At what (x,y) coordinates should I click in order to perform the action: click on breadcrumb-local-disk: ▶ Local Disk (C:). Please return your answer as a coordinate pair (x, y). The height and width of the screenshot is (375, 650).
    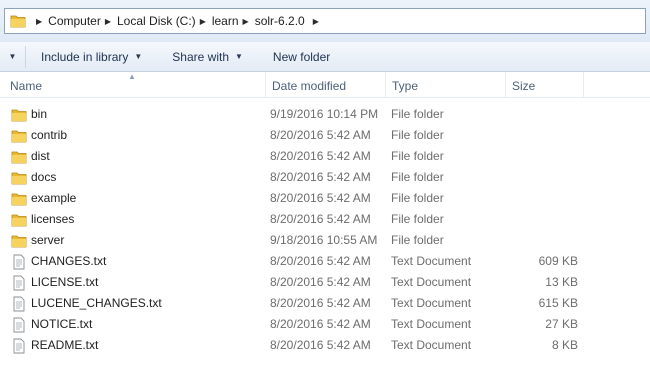
    Looking at the image, I should click on (148, 21).